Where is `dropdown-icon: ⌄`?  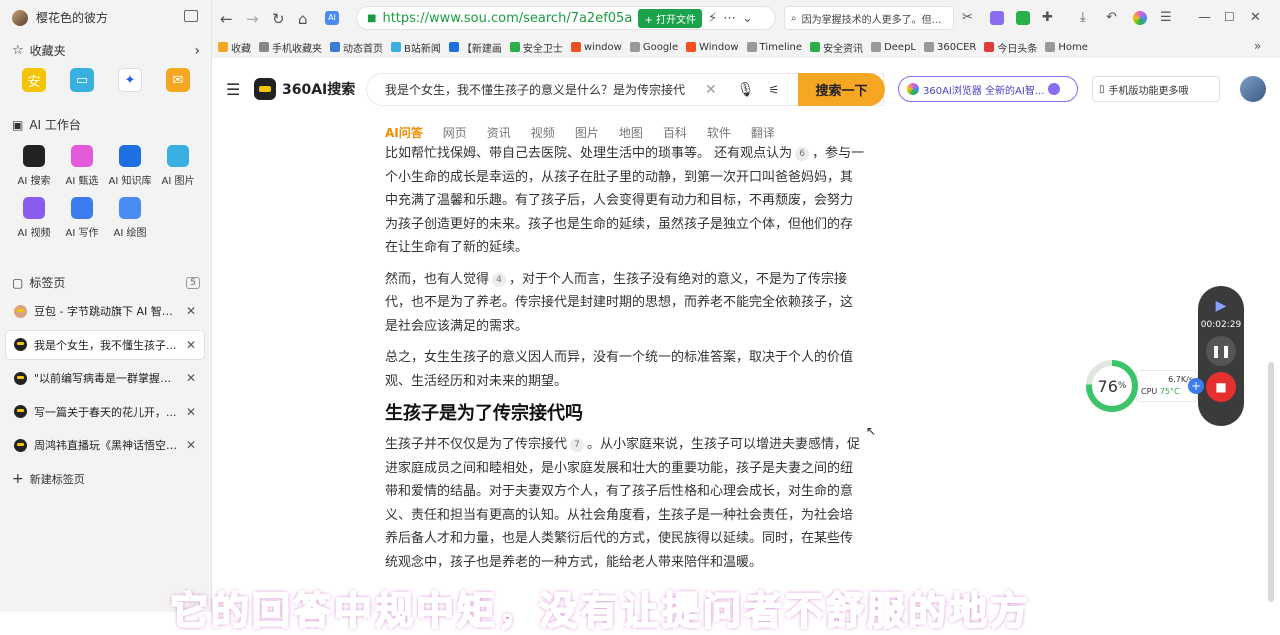
dropdown-icon: ⌄ is located at coordinates (747, 18).